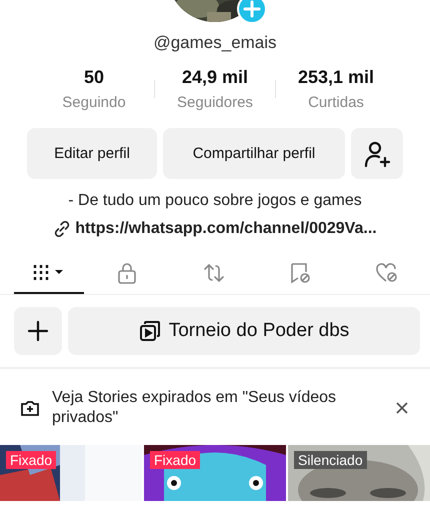 This screenshot has height=516, width=430. I want to click on playlist-button: Torneio do Poder dbs, so click(244, 331).